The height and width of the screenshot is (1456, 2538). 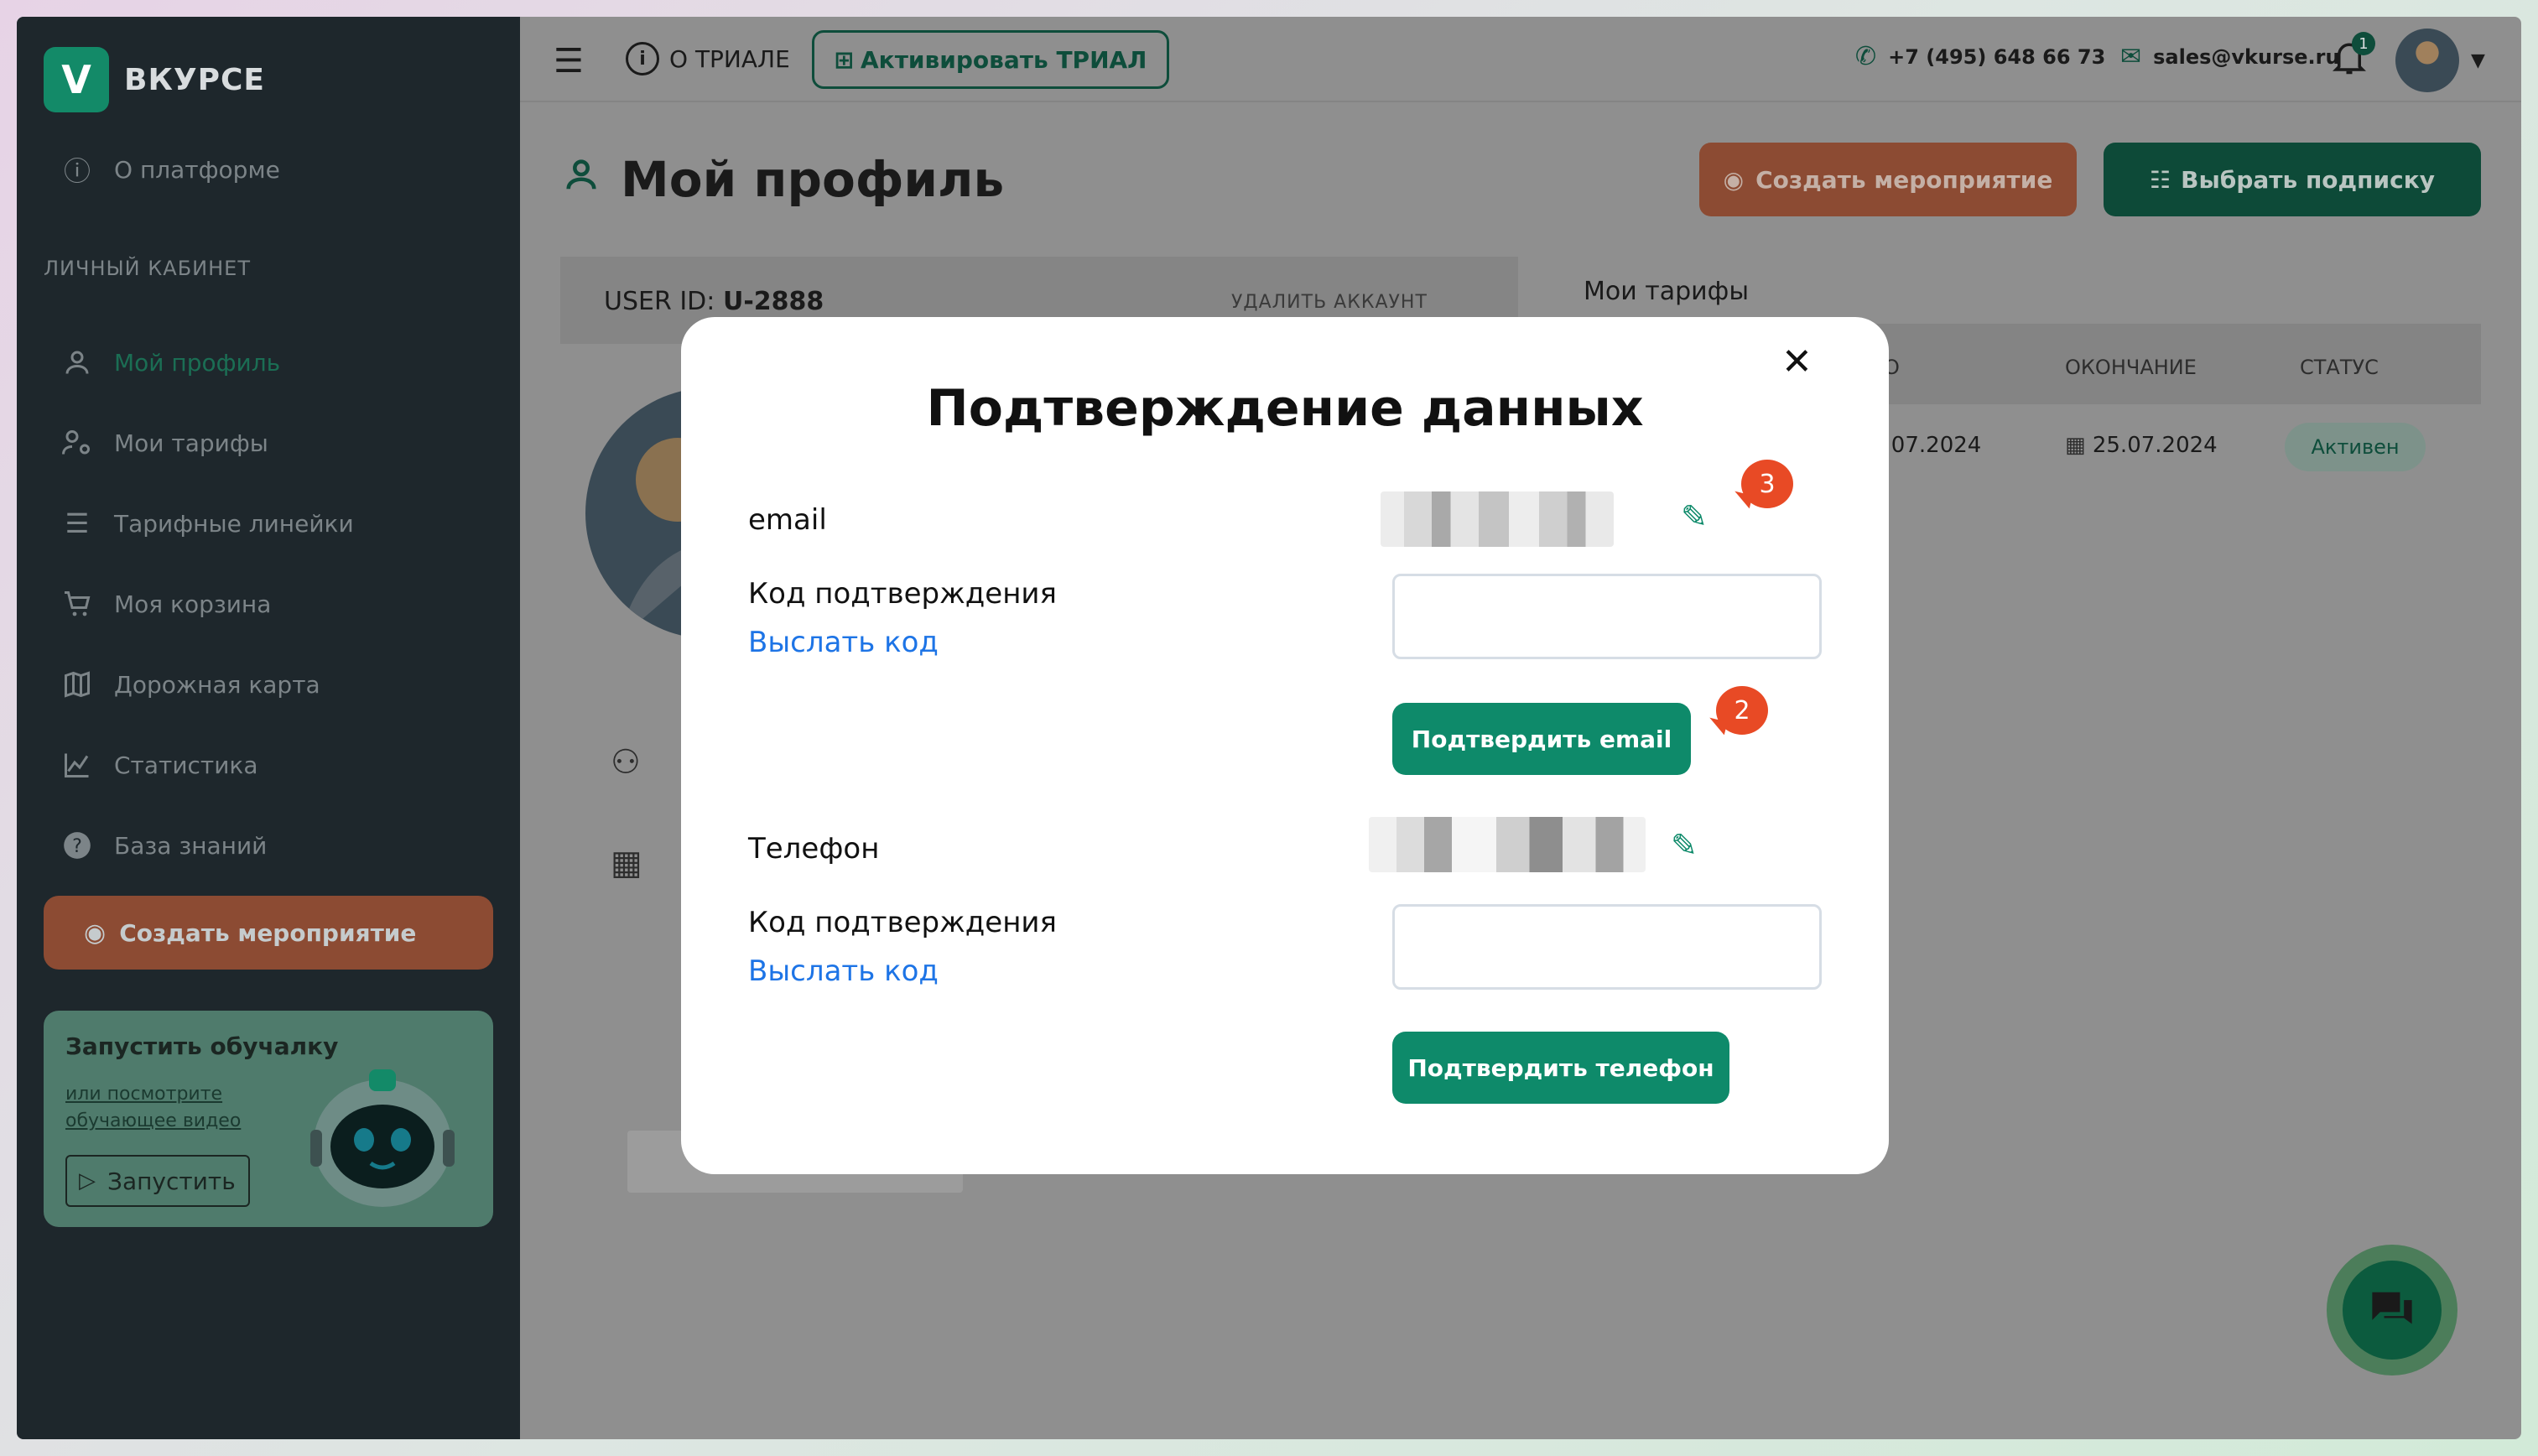 What do you see at coordinates (903, 923) in the screenshot?
I see `phone-code-label: Код подтверждения` at bounding box center [903, 923].